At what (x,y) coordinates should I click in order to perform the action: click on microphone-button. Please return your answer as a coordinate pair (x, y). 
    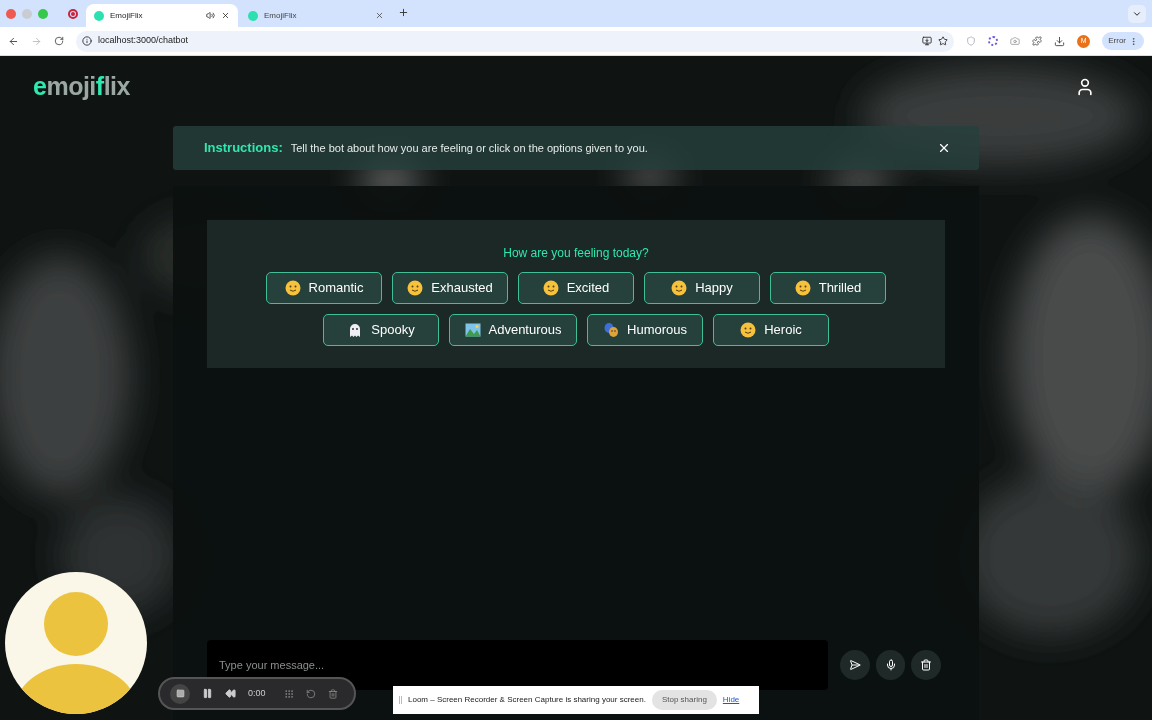
    Looking at the image, I should click on (890, 665).